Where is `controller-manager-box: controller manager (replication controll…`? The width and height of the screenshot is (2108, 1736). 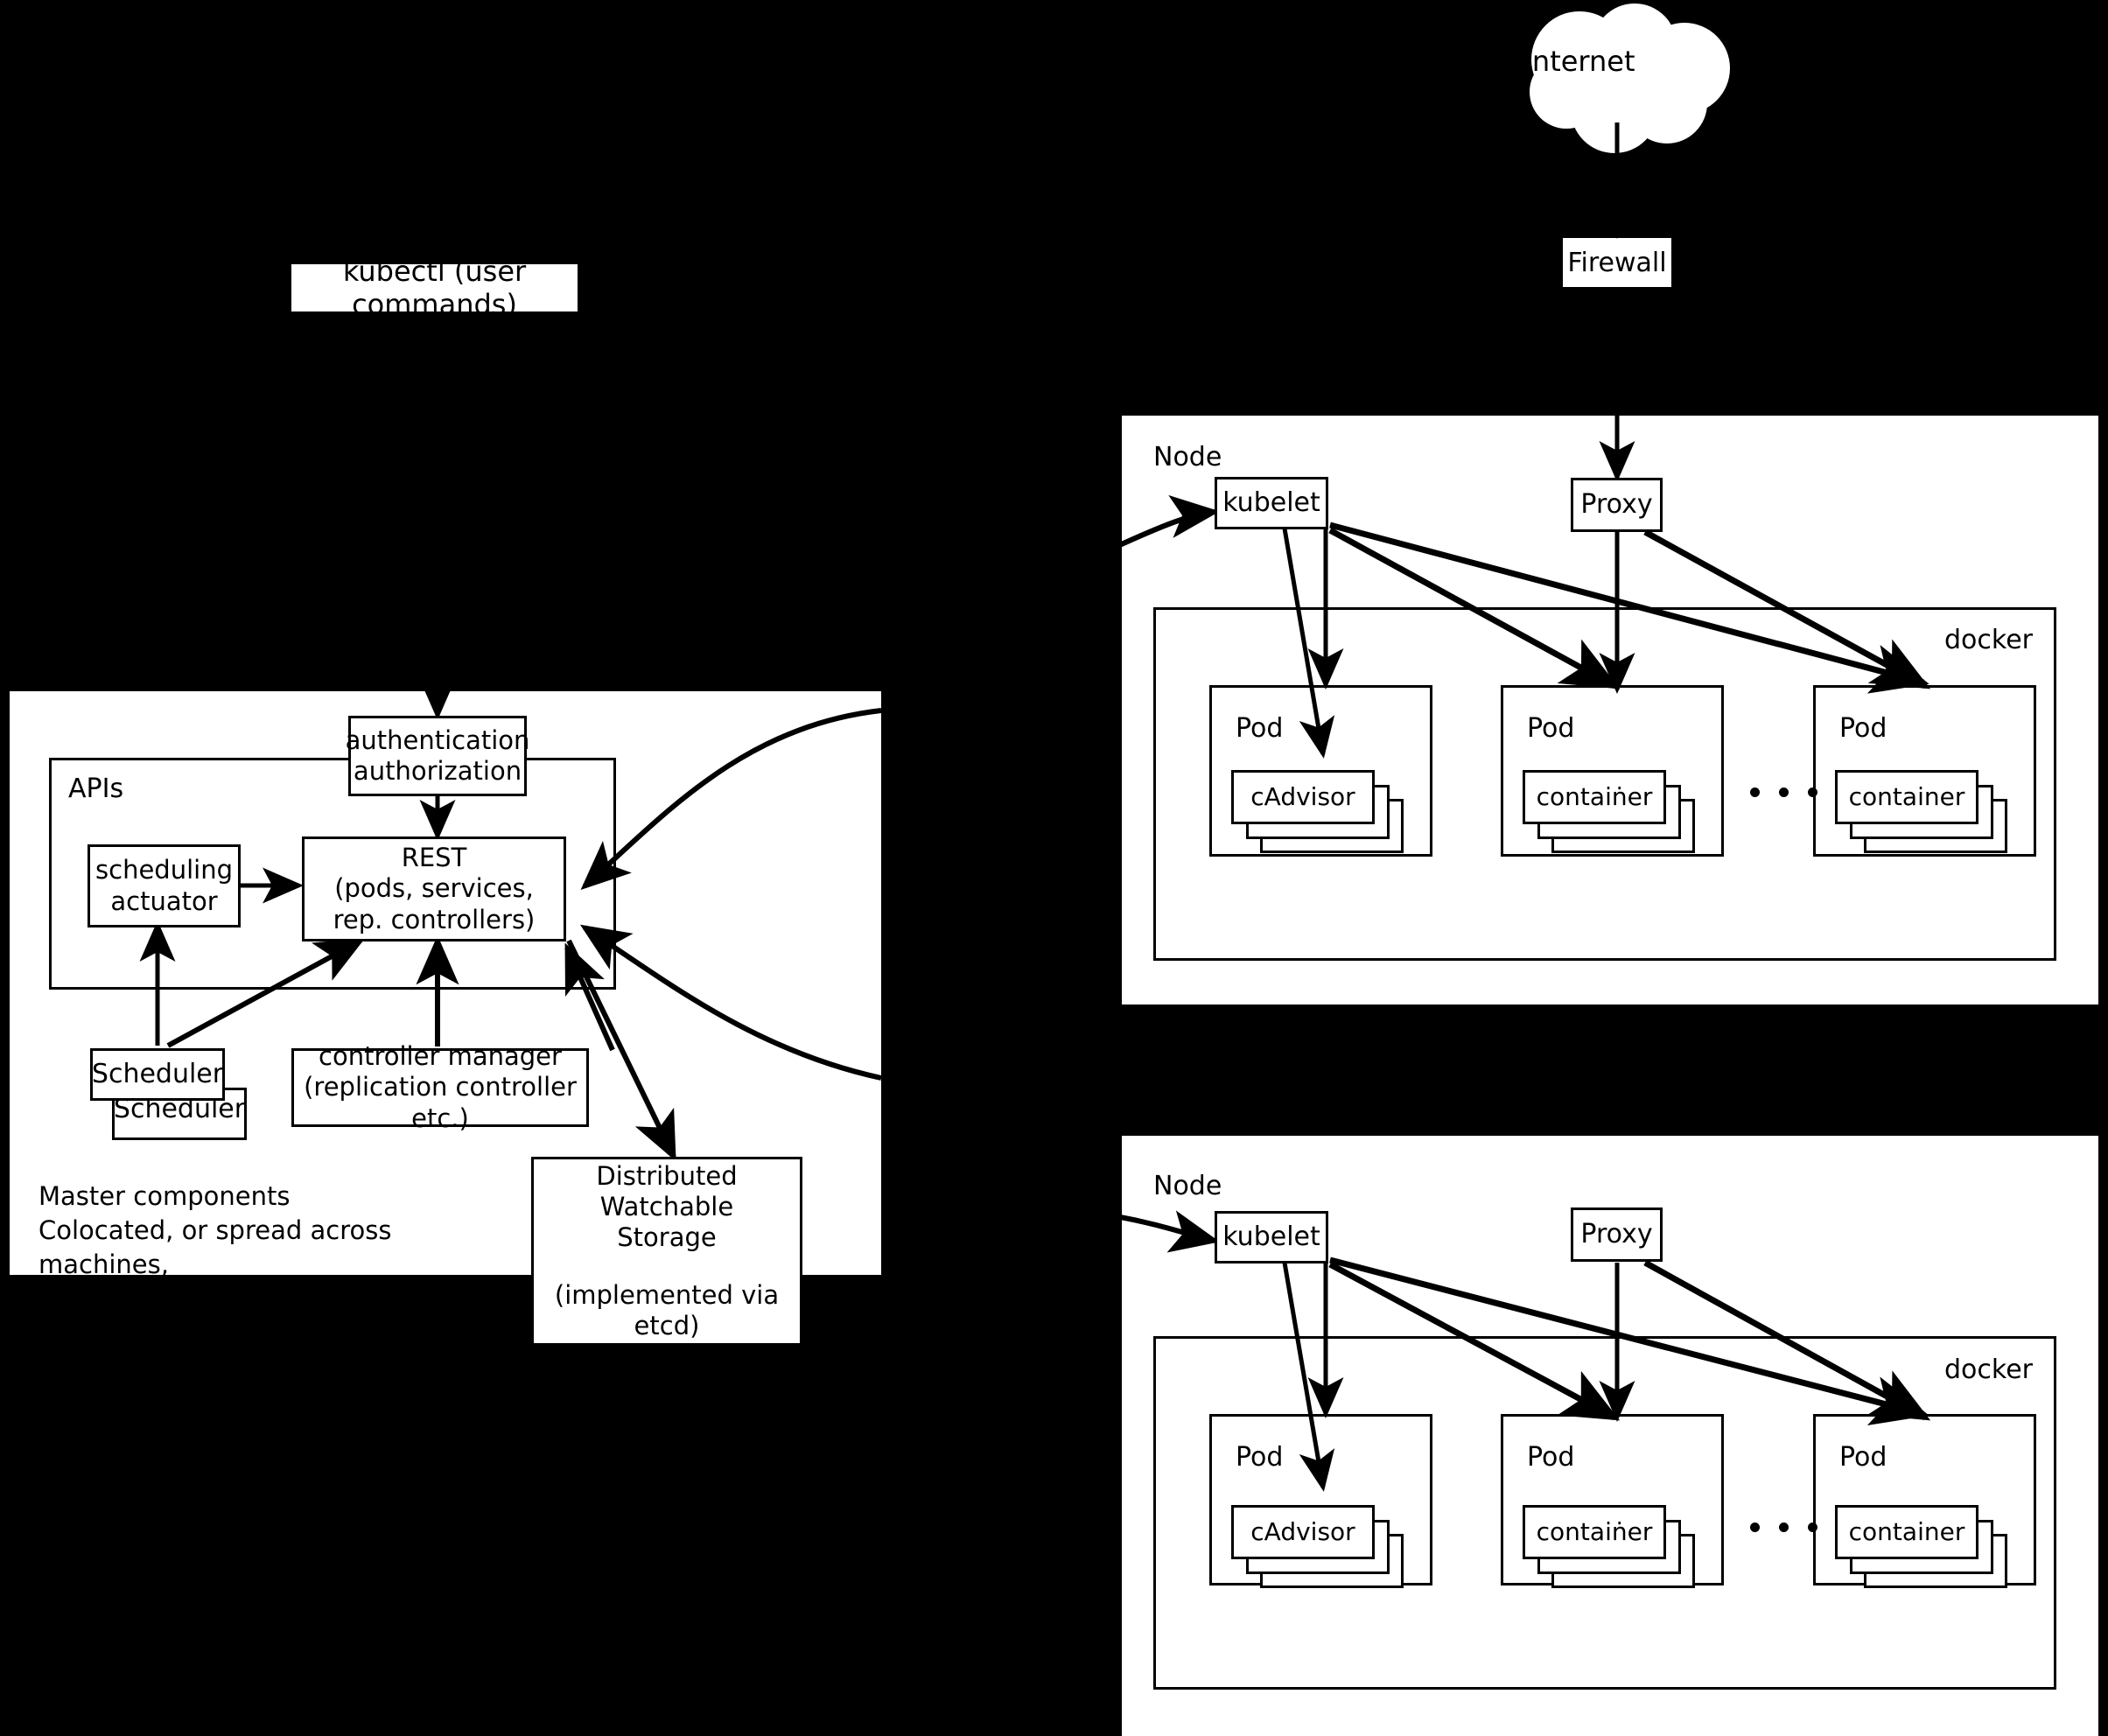 controller-manager-box: controller manager (replication controll… is located at coordinates (440, 1087).